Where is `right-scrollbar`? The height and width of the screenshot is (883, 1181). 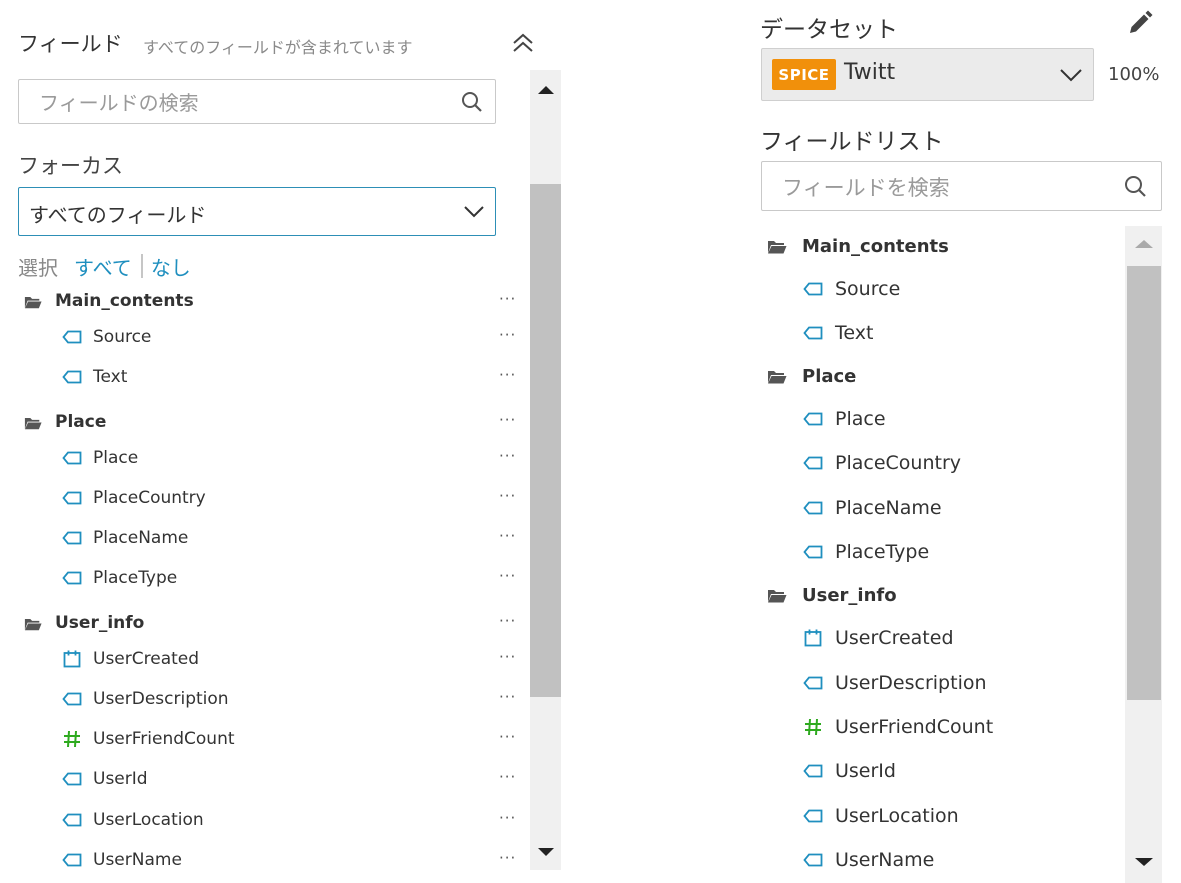
right-scrollbar is located at coordinates (1143, 554).